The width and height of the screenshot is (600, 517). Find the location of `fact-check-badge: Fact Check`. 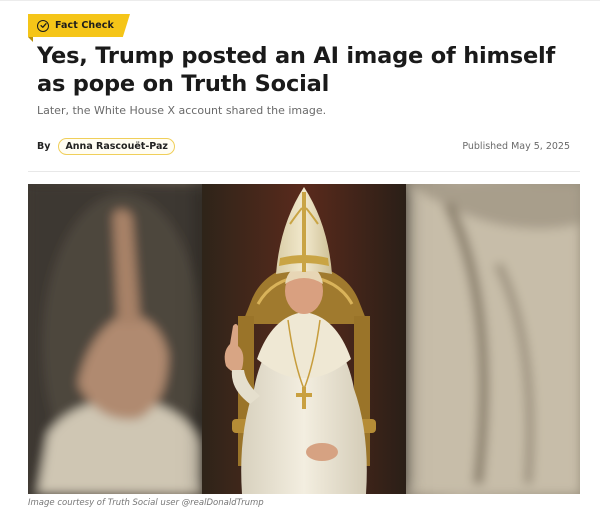

fact-check-badge: Fact Check is located at coordinates (79, 25).